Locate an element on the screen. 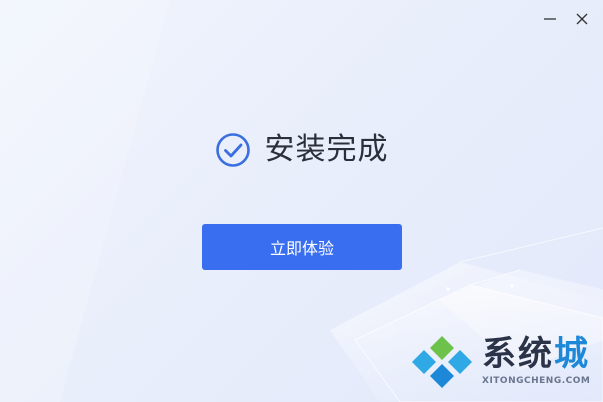 The height and width of the screenshot is (402, 603). close-button is located at coordinates (582, 19).